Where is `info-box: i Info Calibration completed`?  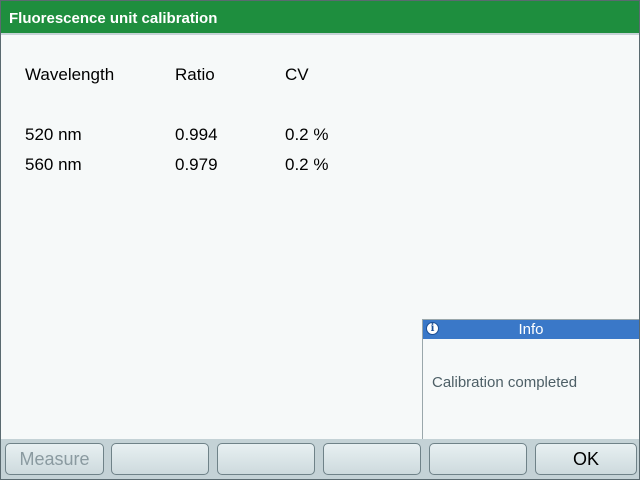
info-box: i Info Calibration completed is located at coordinates (530, 379).